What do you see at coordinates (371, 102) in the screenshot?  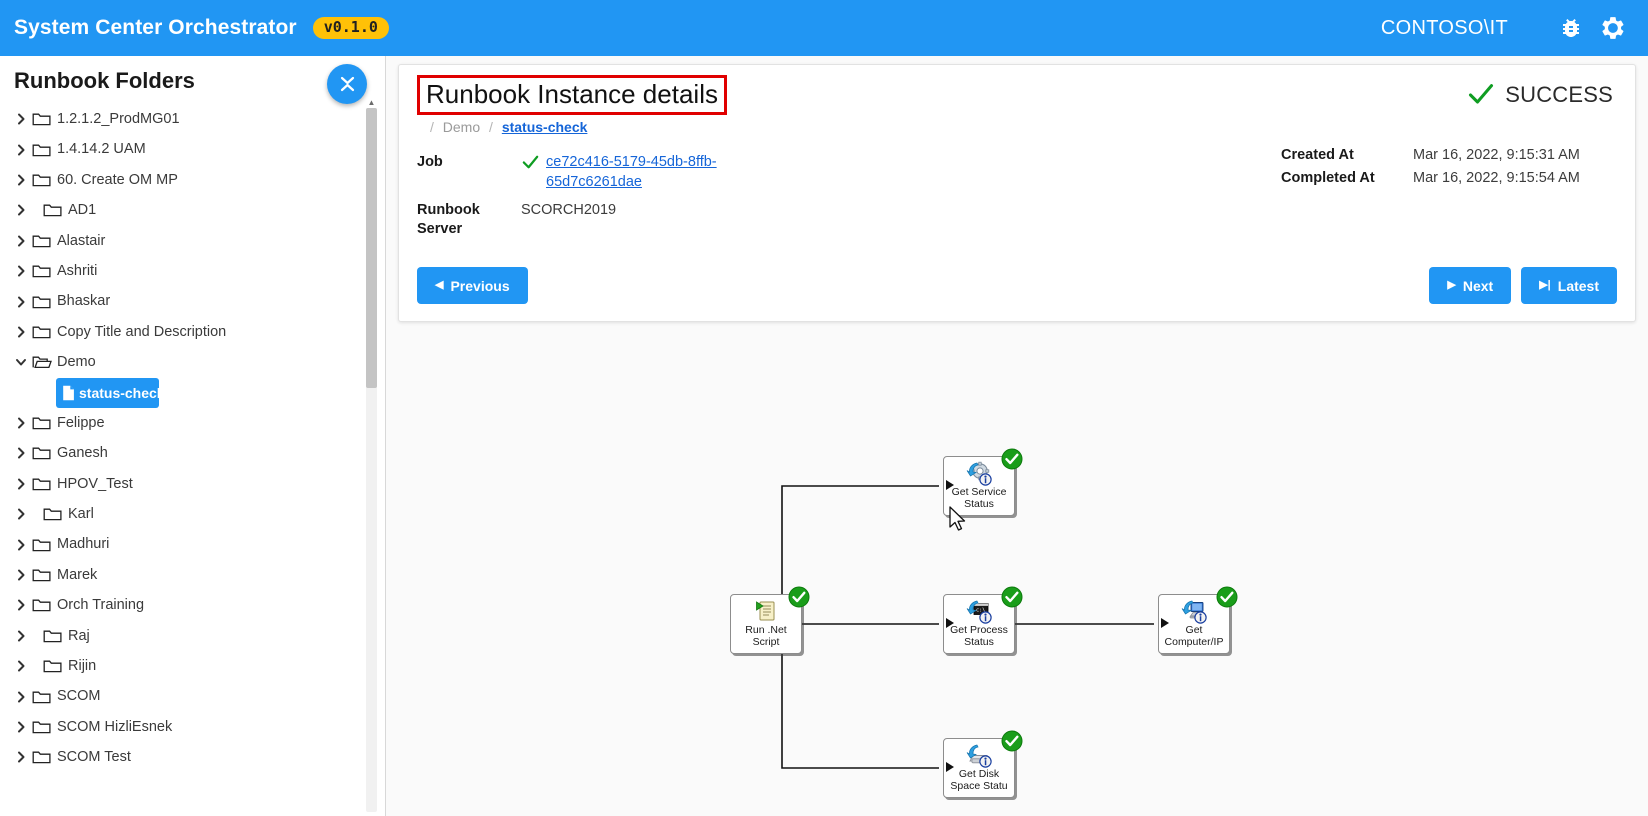 I see `sidebar-scroll-up-arrow: ▲` at bounding box center [371, 102].